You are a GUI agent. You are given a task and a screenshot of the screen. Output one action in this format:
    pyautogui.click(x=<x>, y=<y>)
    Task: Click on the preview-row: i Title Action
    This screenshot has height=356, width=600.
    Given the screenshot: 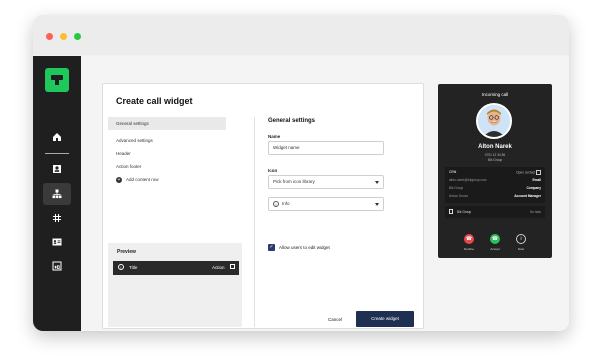 What is the action you would take?
    pyautogui.click(x=176, y=268)
    